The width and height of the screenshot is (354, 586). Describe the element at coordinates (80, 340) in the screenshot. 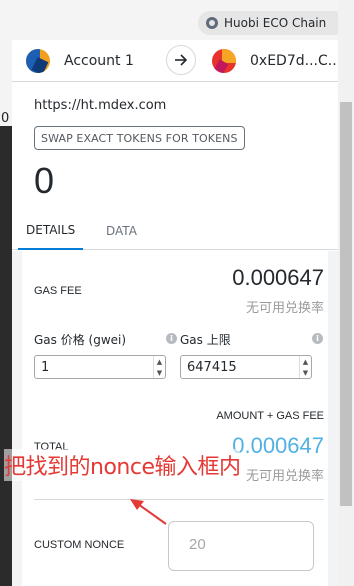

I see `gas-price-label: Gas 价格 (gwei)` at that location.